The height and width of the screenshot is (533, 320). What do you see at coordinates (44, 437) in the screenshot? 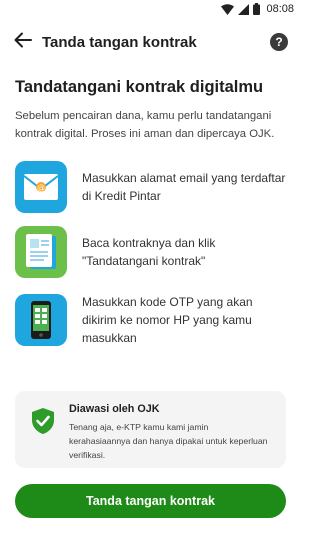
I see `shield-check-icon` at bounding box center [44, 437].